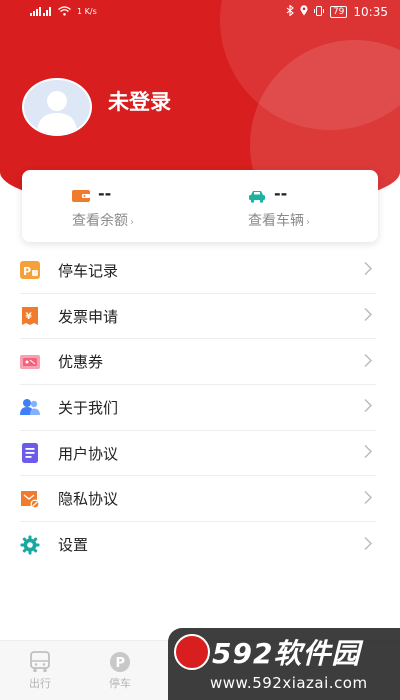 The width and height of the screenshot is (400, 700). What do you see at coordinates (100, 221) in the screenshot?
I see `view-balance-label: 查看余额` at bounding box center [100, 221].